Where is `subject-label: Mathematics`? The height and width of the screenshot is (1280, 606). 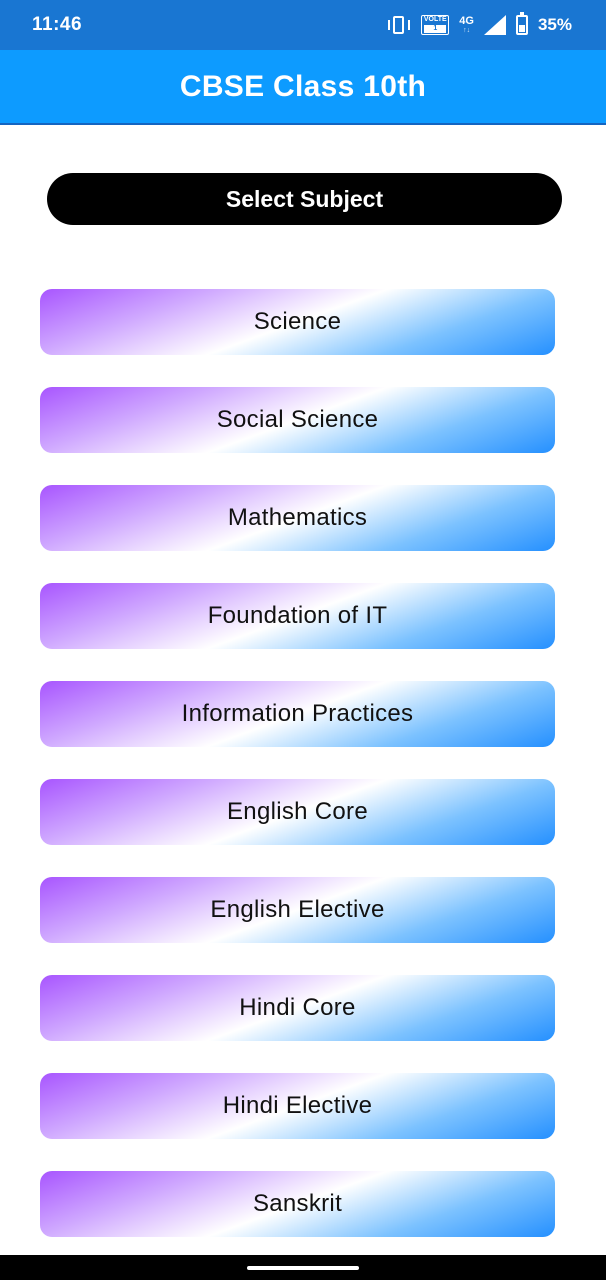
subject-label: Mathematics is located at coordinates (297, 517).